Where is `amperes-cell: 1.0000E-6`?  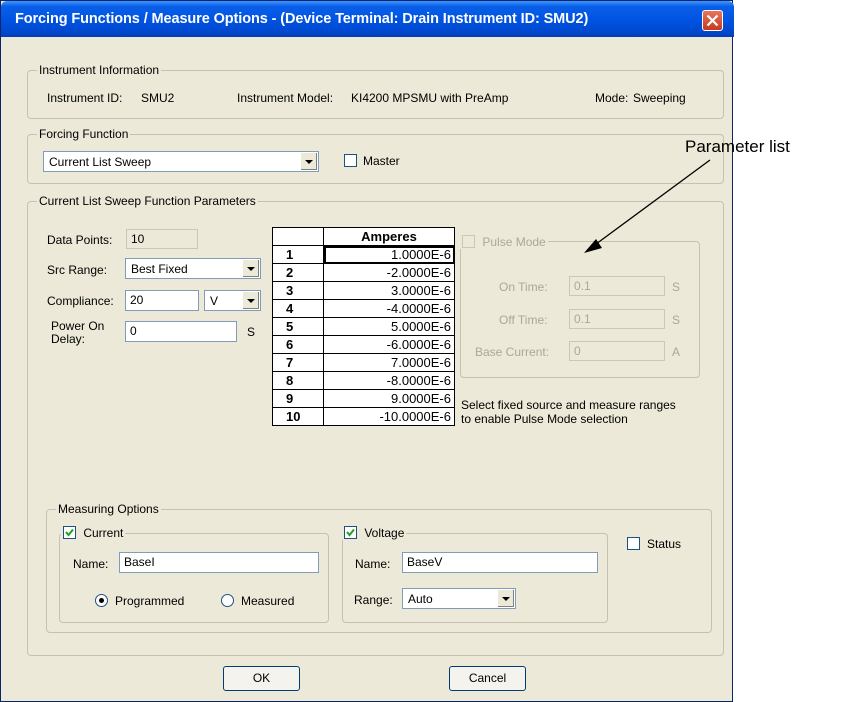
amperes-cell: 1.0000E-6 is located at coordinates (389, 254).